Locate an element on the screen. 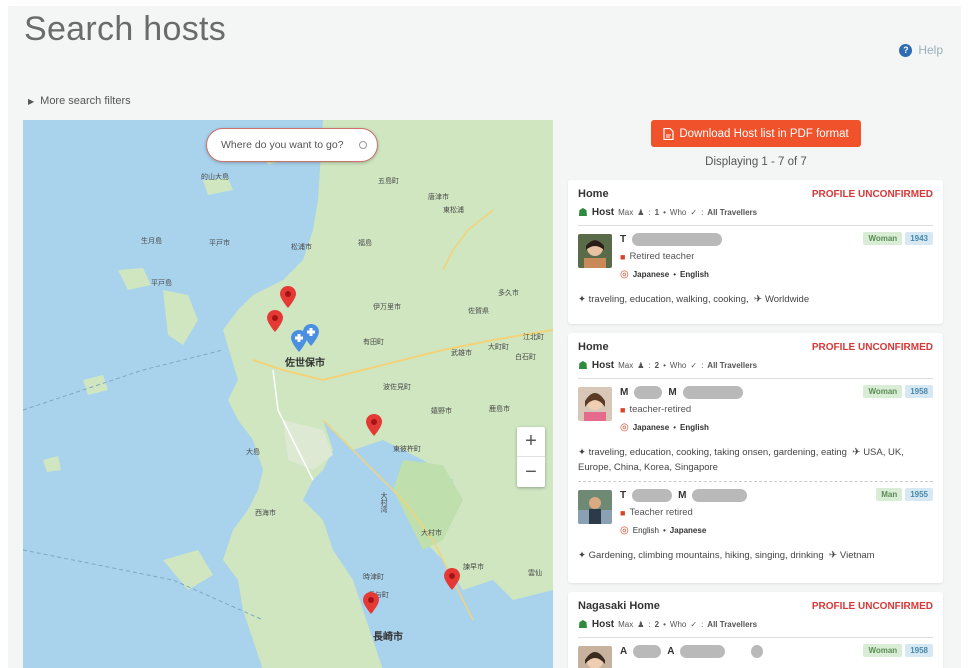  map-label: 的山大島 is located at coordinates (215, 177).